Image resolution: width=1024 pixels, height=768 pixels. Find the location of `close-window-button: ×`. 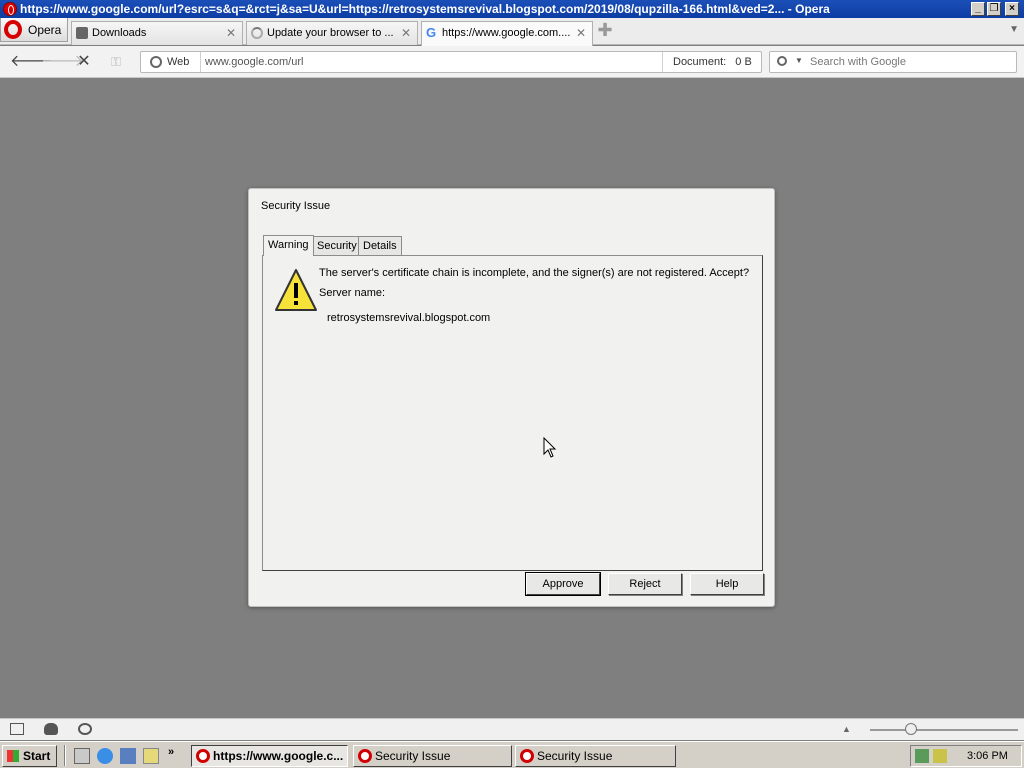

close-window-button: × is located at coordinates (1012, 9).